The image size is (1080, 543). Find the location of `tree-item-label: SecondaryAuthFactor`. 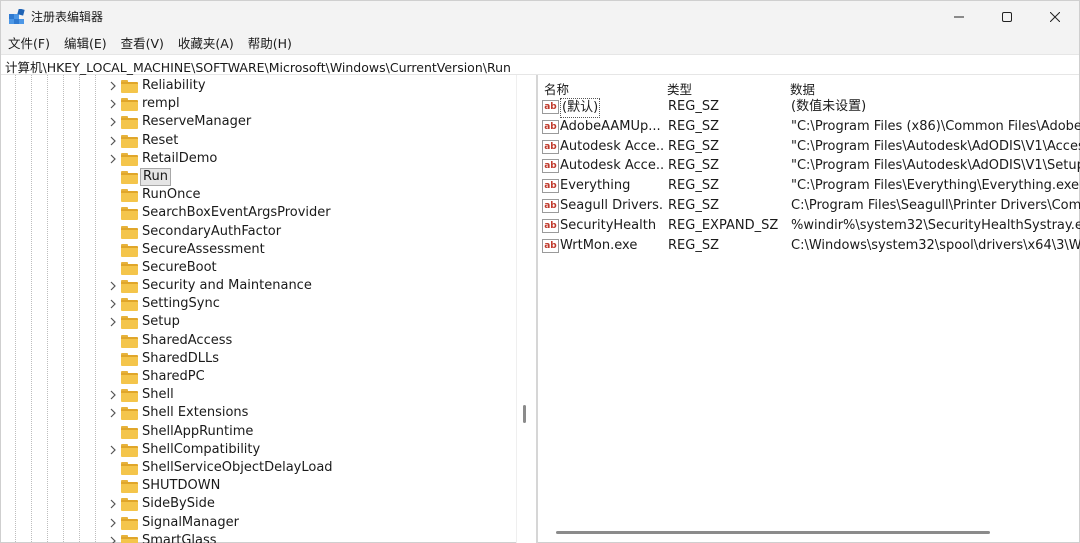

tree-item-label: SecondaryAuthFactor is located at coordinates (211, 232).